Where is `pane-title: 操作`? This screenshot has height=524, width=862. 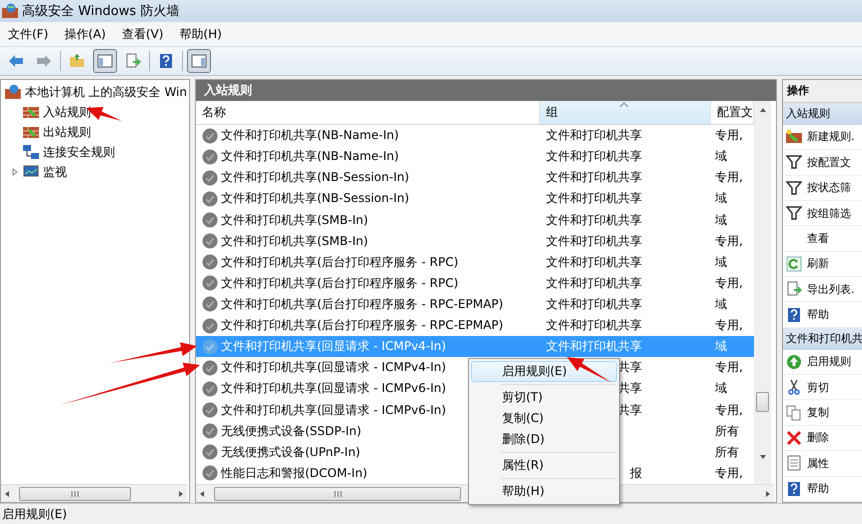 pane-title: 操作 is located at coordinates (822, 91).